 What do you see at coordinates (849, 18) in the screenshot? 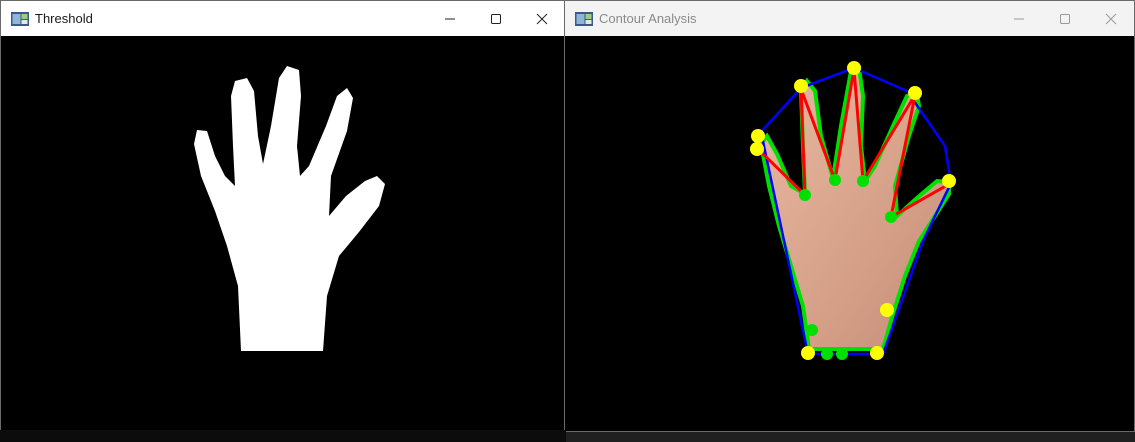
I see `contour-titlebar: Contour Analysis` at bounding box center [849, 18].